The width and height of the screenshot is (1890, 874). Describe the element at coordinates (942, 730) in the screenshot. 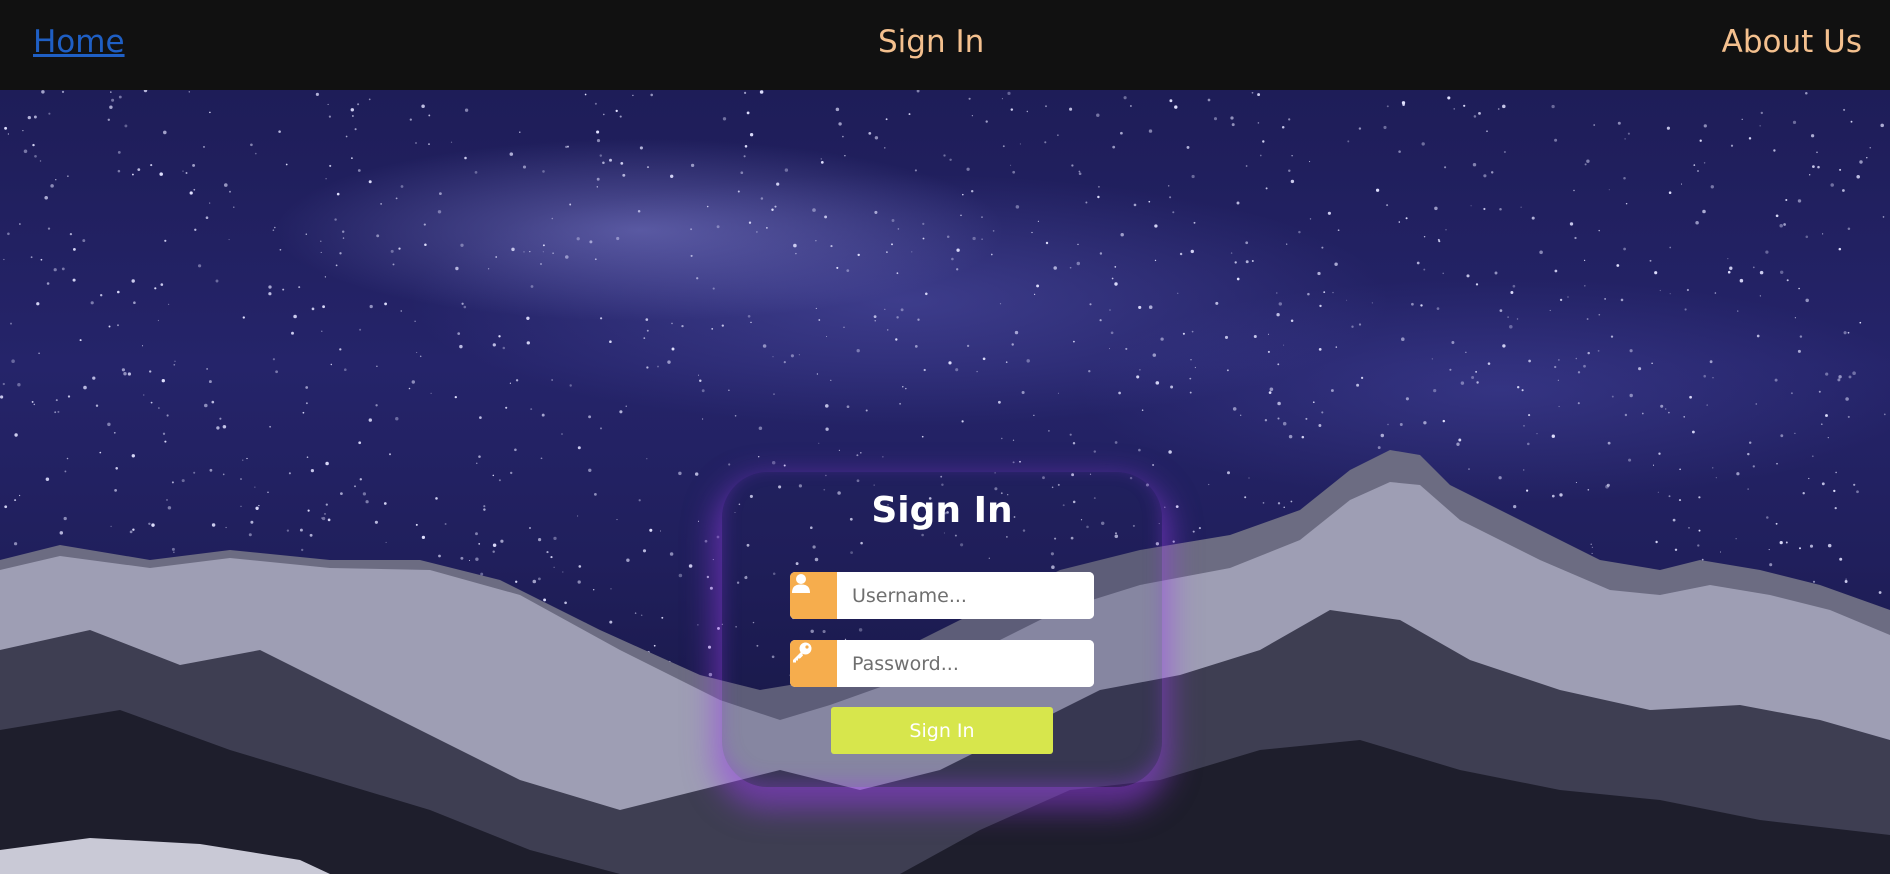

I see `signin-submit-button: Sign In` at that location.